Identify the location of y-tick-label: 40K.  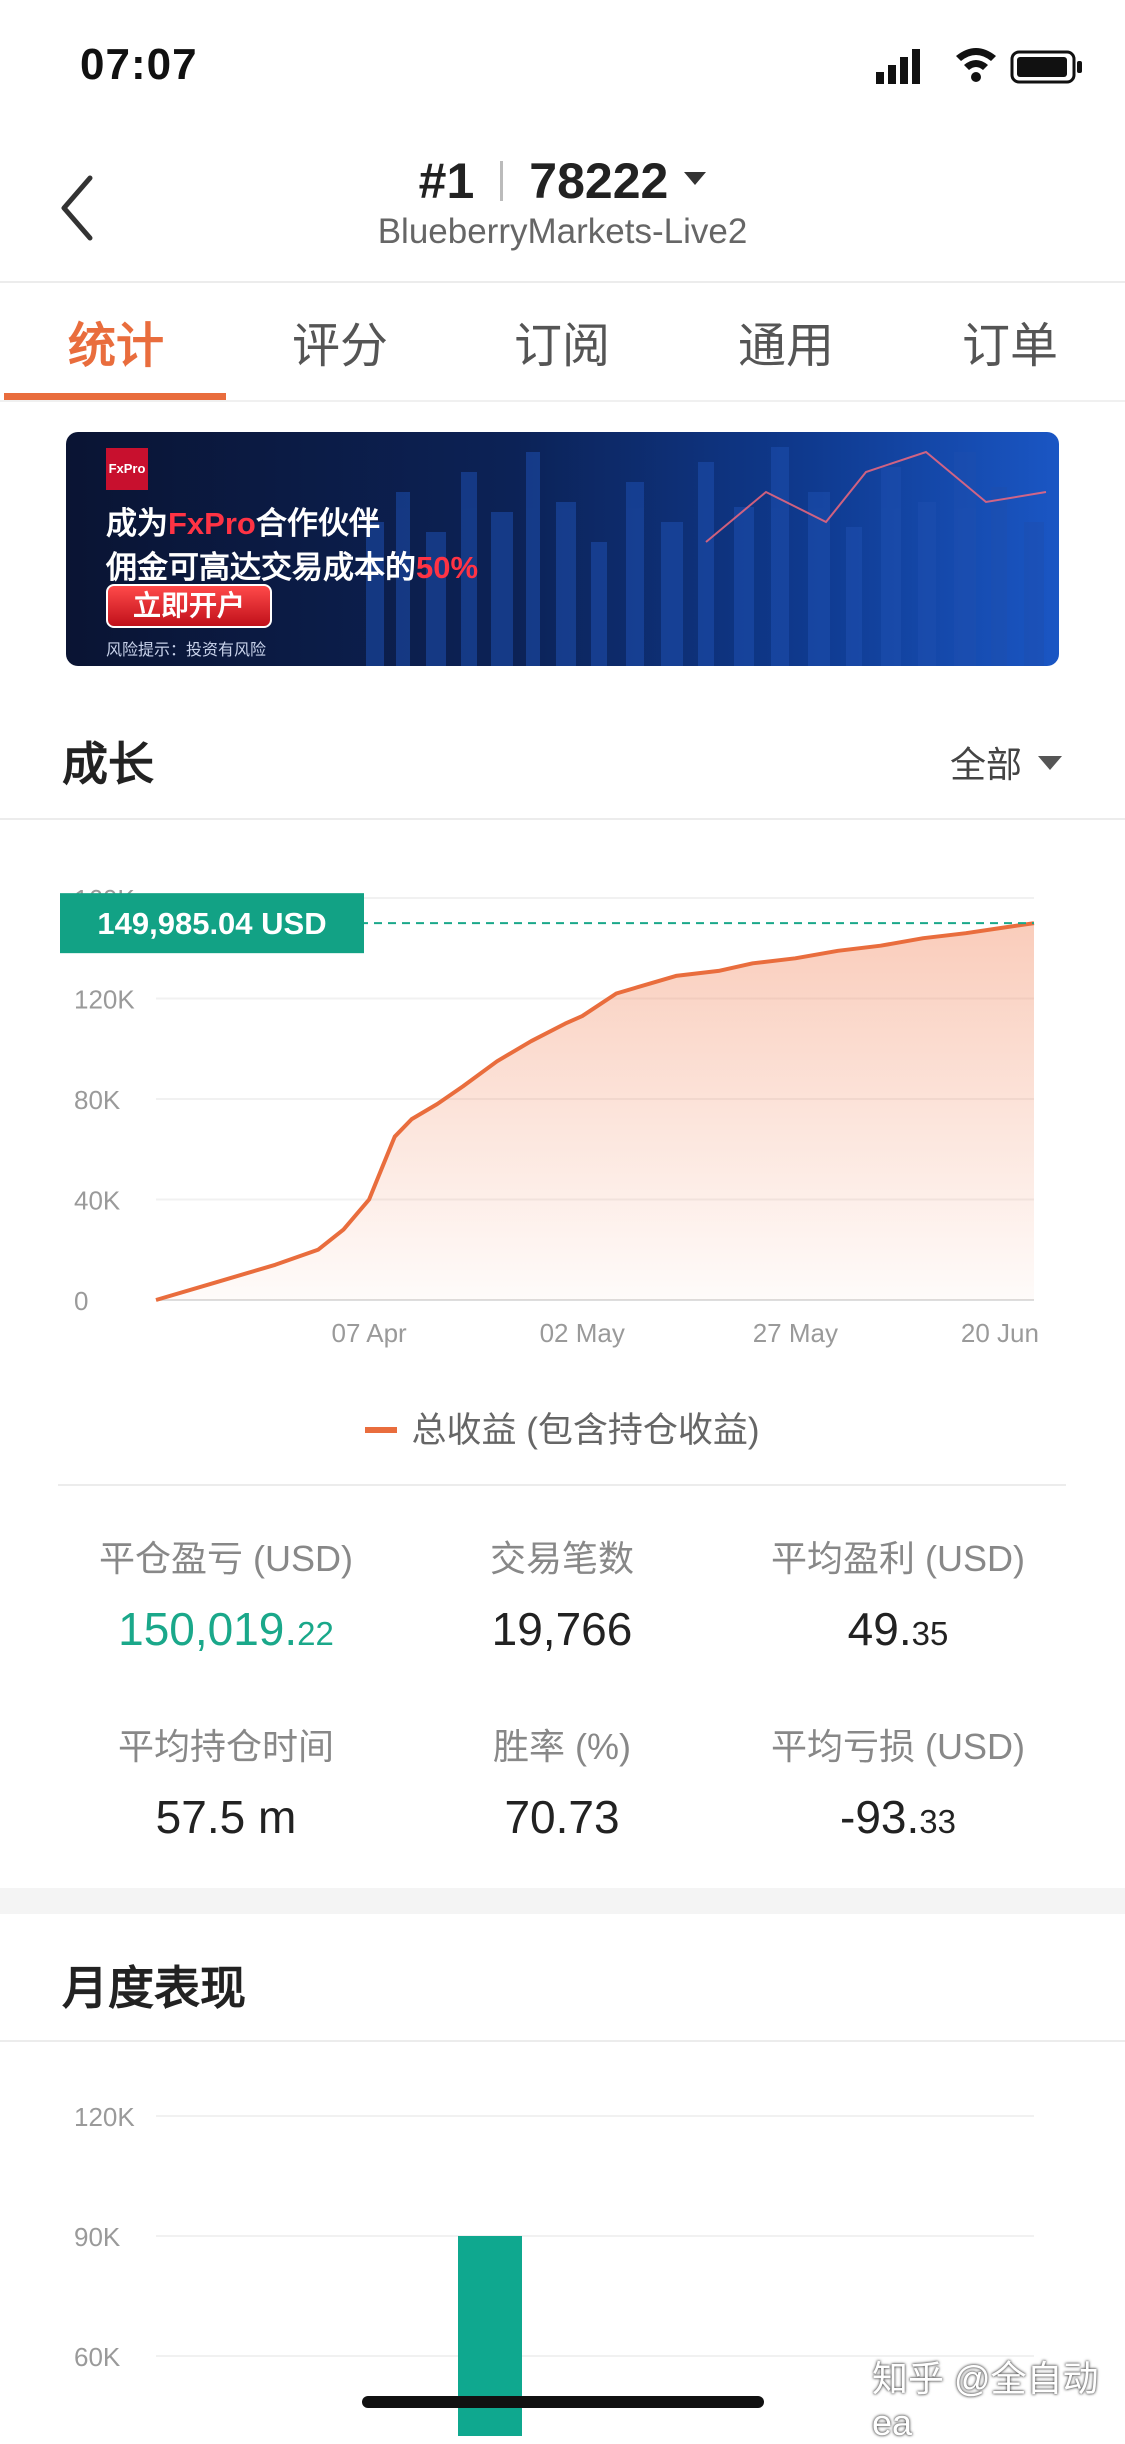
(97, 1201).